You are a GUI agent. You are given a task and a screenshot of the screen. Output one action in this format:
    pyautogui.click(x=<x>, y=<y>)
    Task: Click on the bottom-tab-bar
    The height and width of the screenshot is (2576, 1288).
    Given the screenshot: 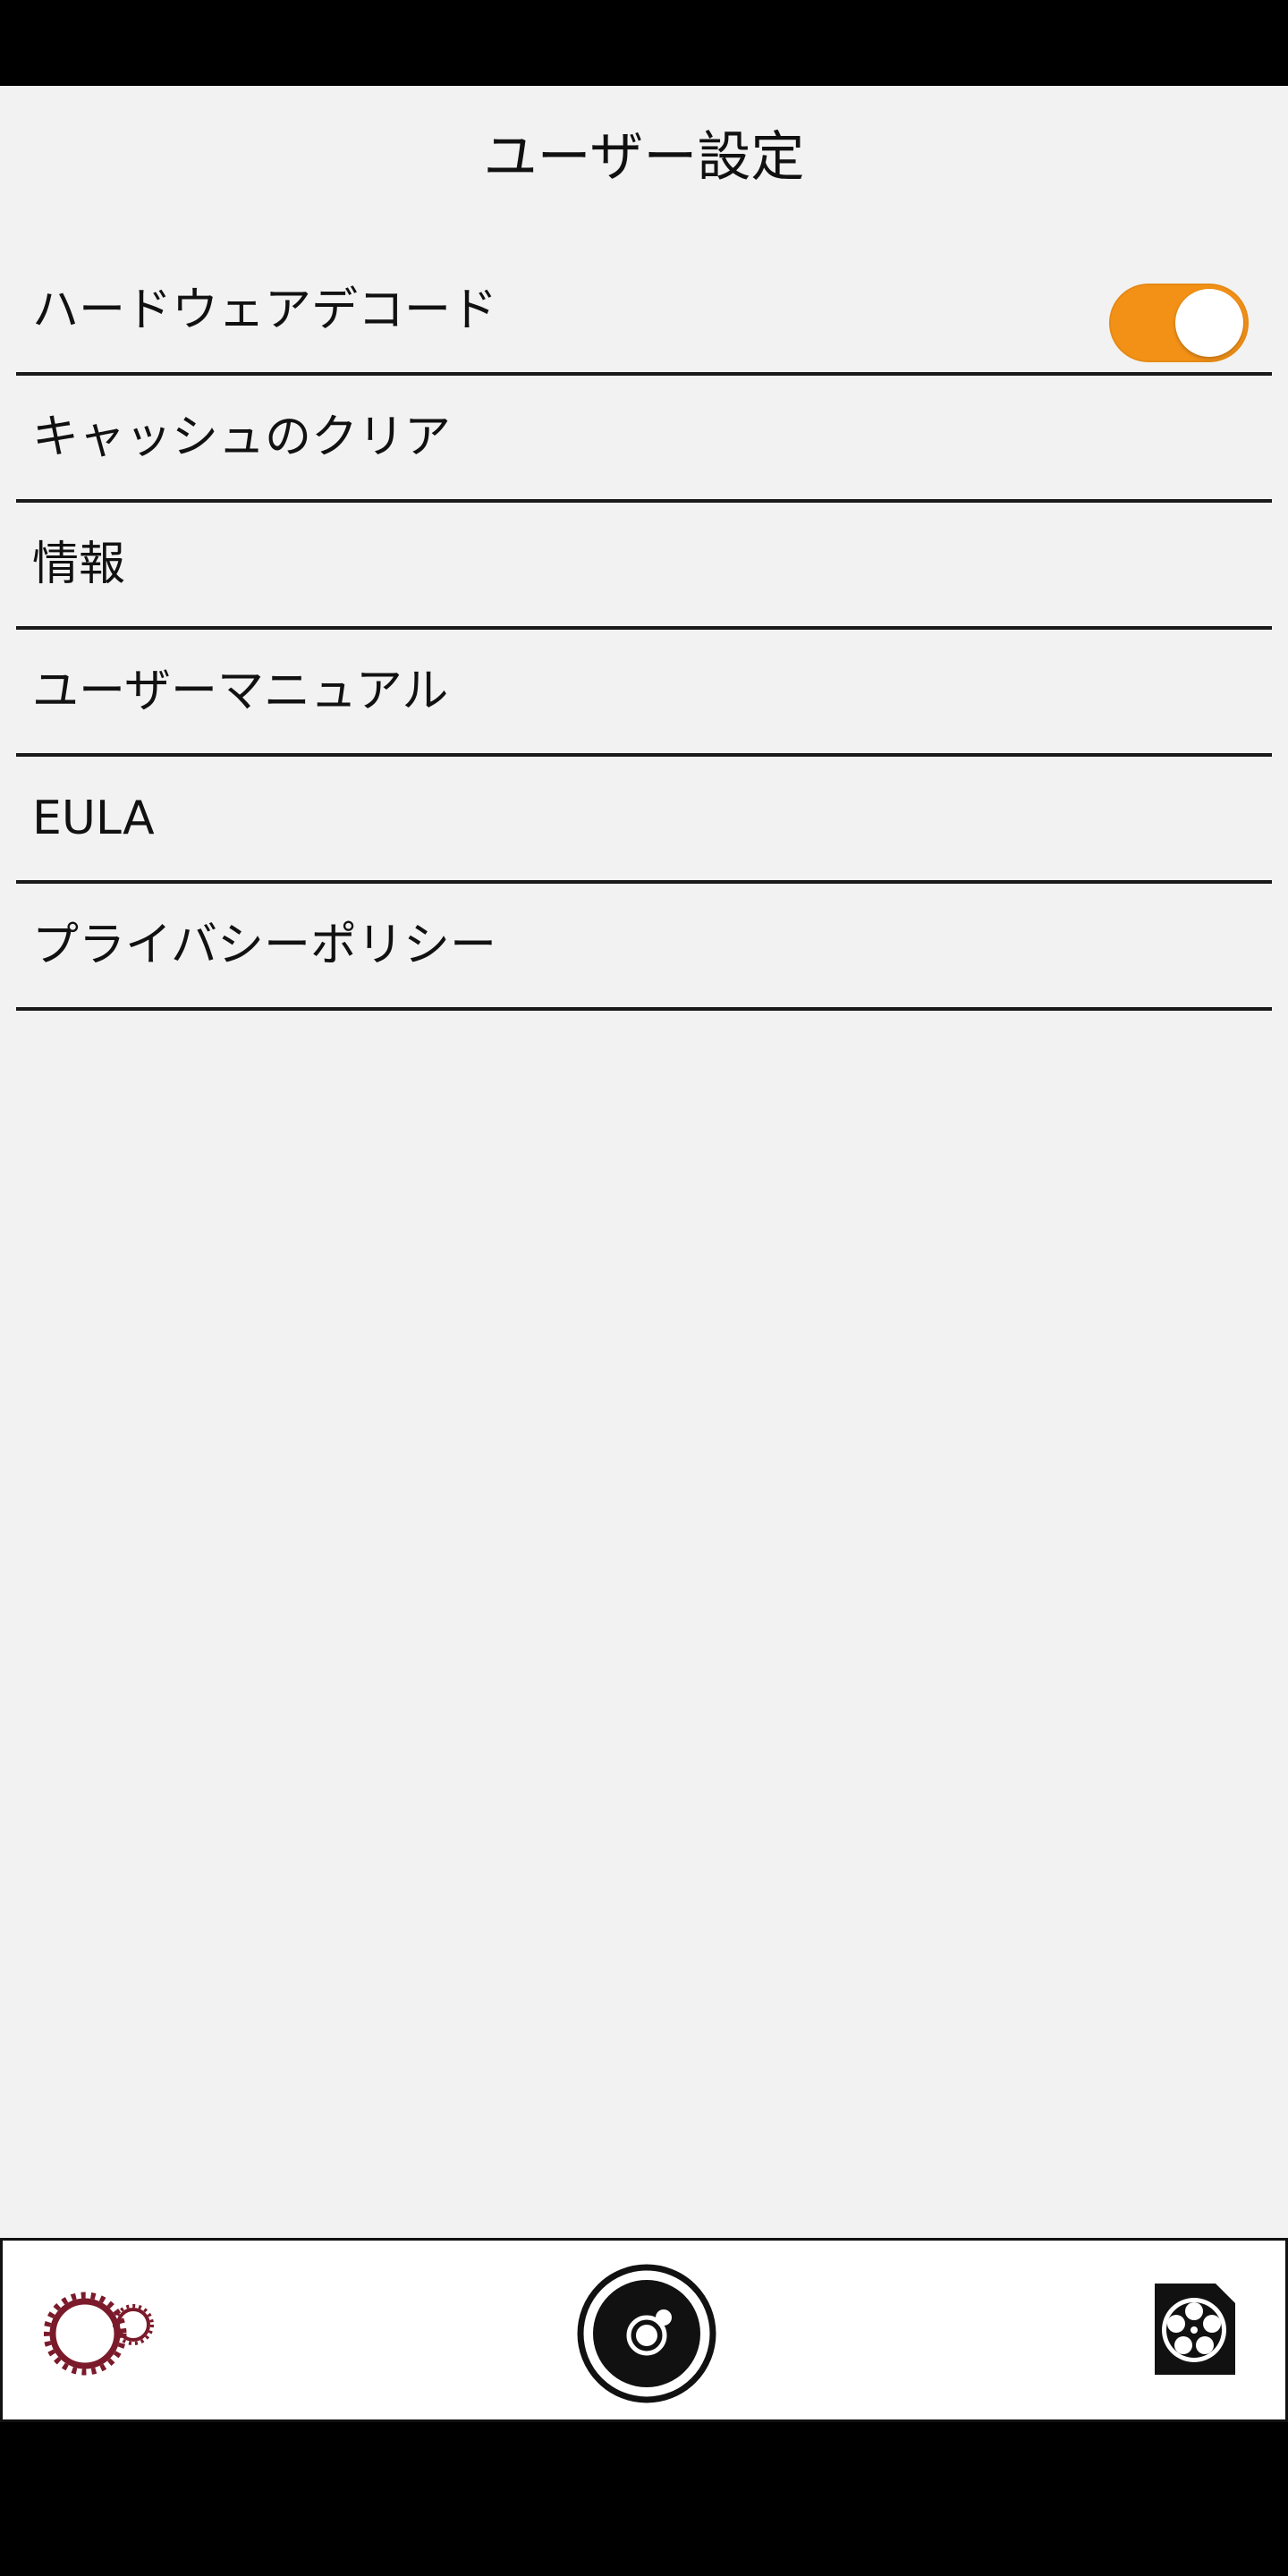 What is the action you would take?
    pyautogui.click(x=644, y=2330)
    